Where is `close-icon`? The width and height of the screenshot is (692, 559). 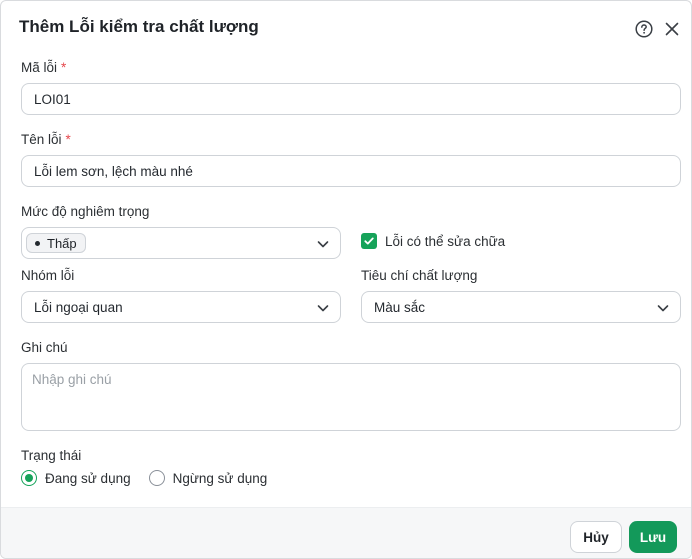
close-icon is located at coordinates (672, 29).